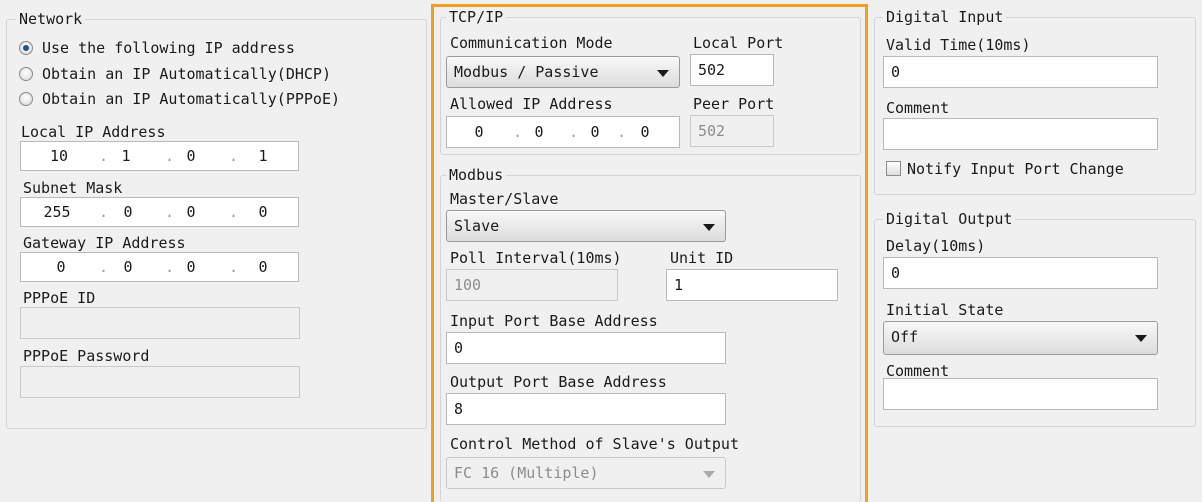  I want to click on do-comment-field, so click(1020, 394).